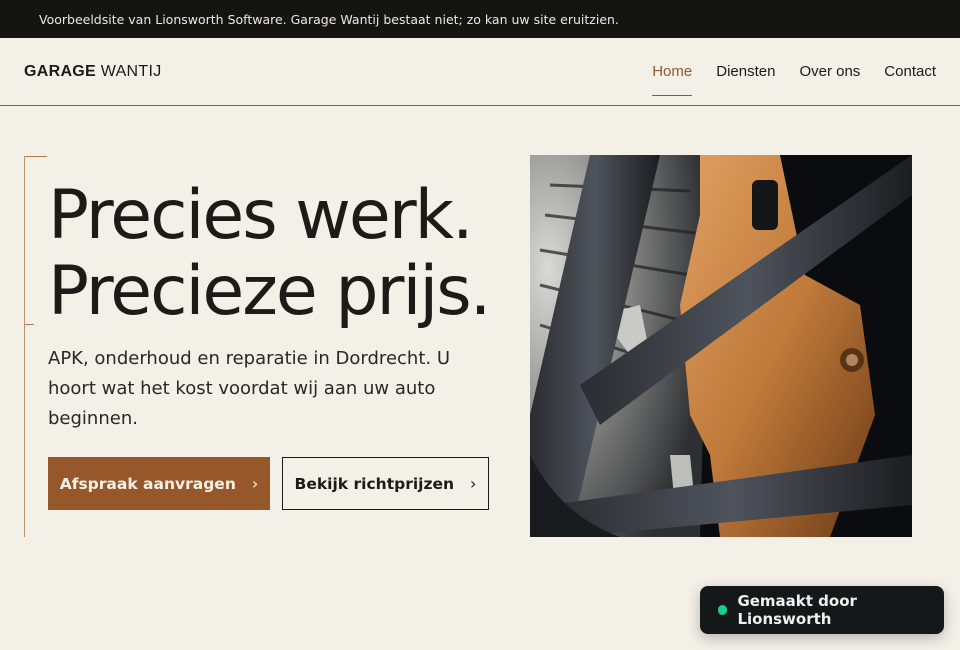 This screenshot has height=650, width=960. What do you see at coordinates (147, 483) in the screenshot?
I see `request-appointment-label: Afspraak aanvragen` at bounding box center [147, 483].